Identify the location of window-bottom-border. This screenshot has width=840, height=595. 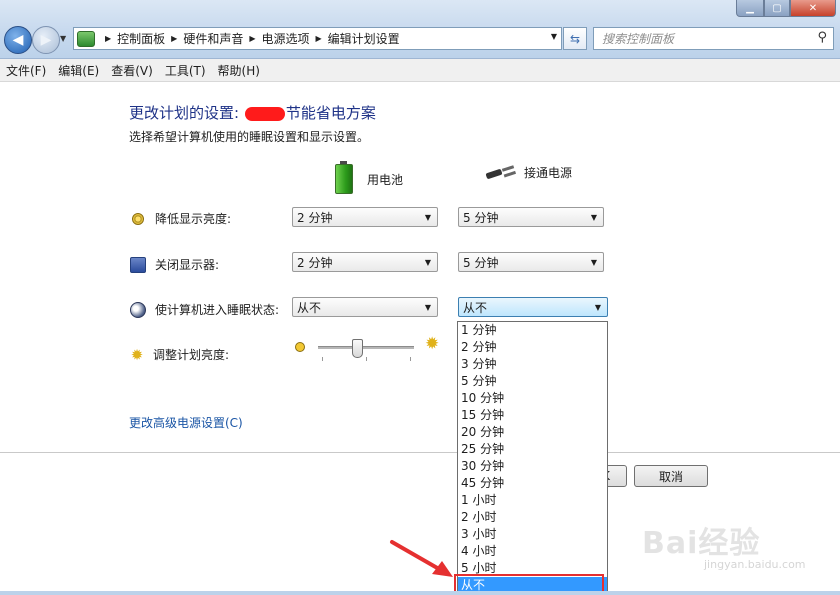
(420, 593).